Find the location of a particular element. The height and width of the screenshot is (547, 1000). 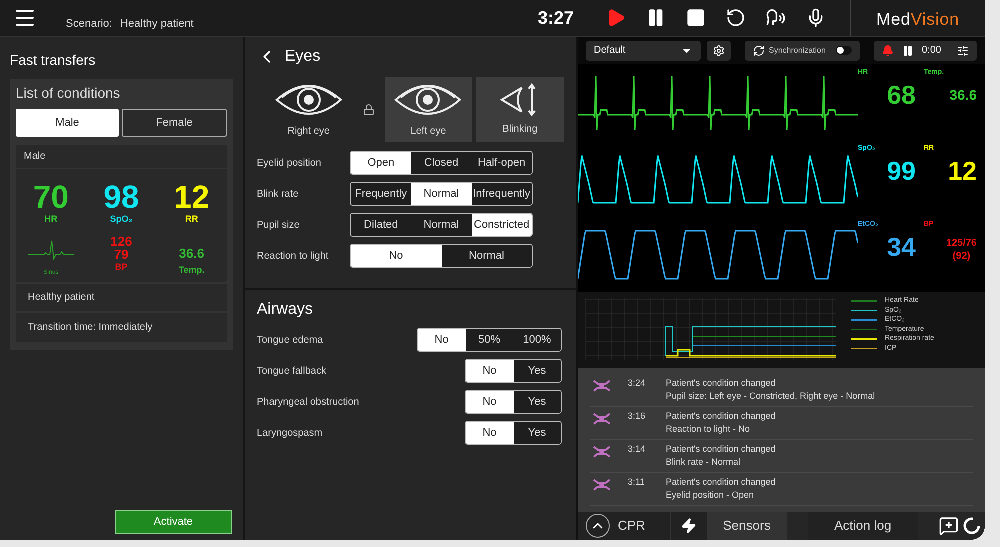

log-time: 3:11 is located at coordinates (637, 482).